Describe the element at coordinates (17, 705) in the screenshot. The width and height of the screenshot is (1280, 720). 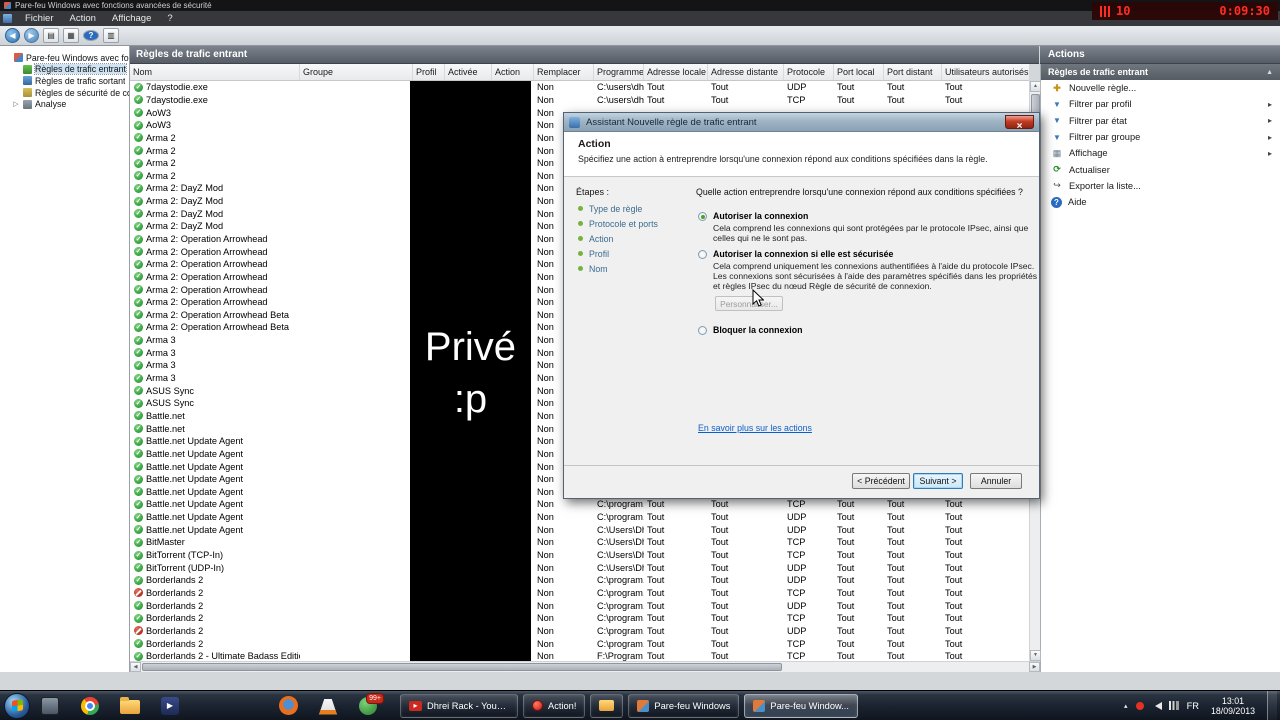
I see `start-button` at that location.